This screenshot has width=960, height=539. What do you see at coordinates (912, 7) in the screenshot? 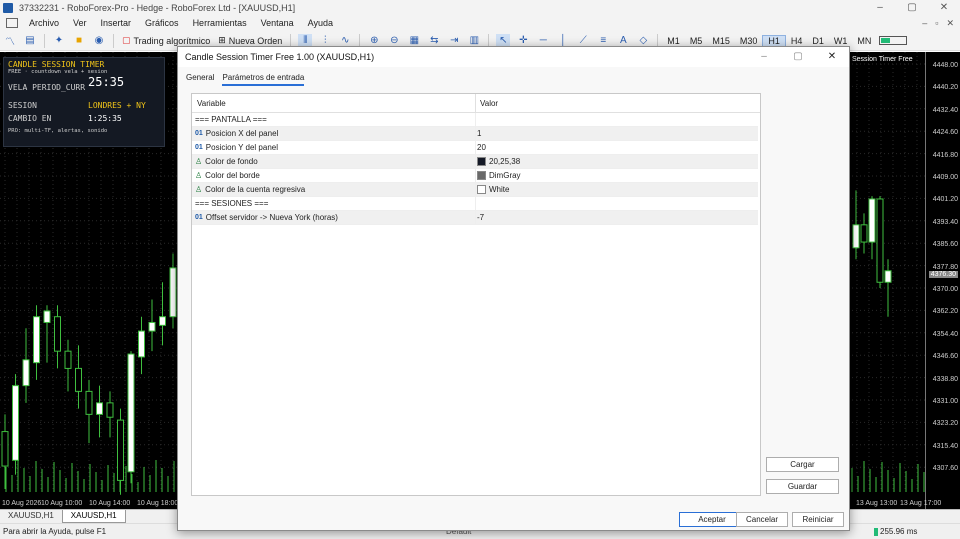
I see `maximize-button: ▢` at bounding box center [912, 7].